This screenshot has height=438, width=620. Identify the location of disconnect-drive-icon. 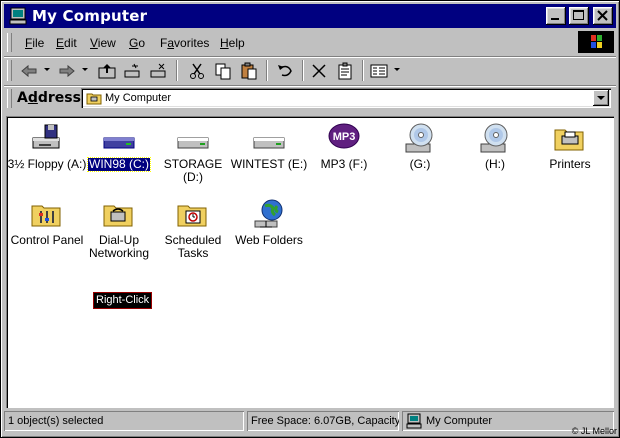
(158, 70).